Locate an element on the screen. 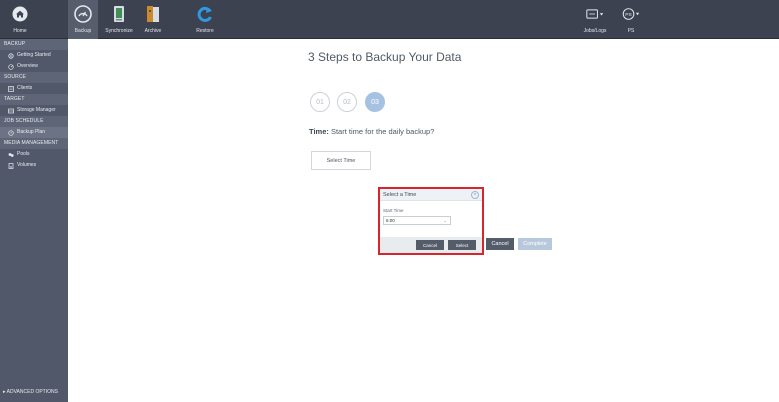 The width and height of the screenshot is (779, 402). sidebar-item-storage-manager: Storage Manager is located at coordinates (34, 110).